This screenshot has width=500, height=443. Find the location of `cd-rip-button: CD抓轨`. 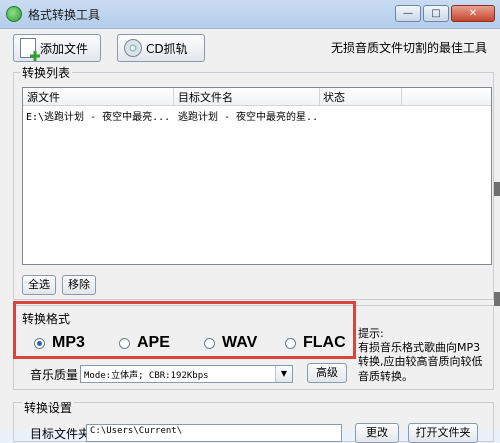

cd-rip-button: CD抓轨 is located at coordinates (161, 48).